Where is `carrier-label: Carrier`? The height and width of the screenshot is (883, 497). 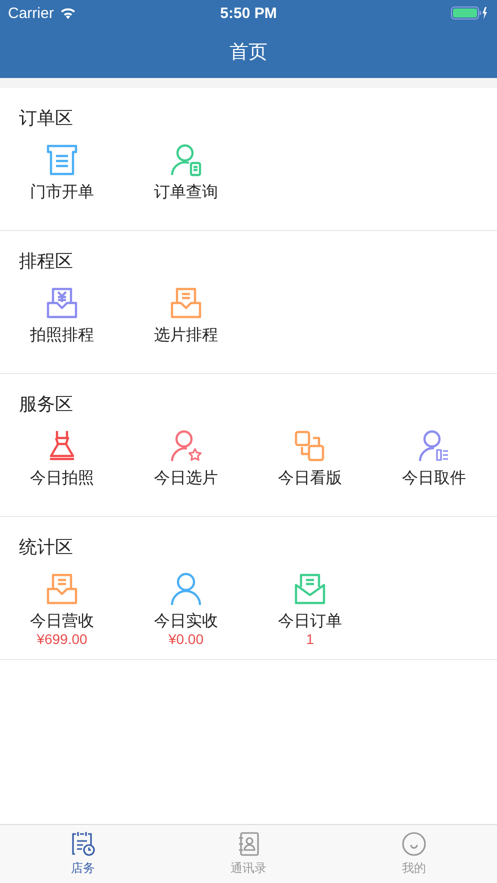
carrier-label: Carrier is located at coordinates (31, 13).